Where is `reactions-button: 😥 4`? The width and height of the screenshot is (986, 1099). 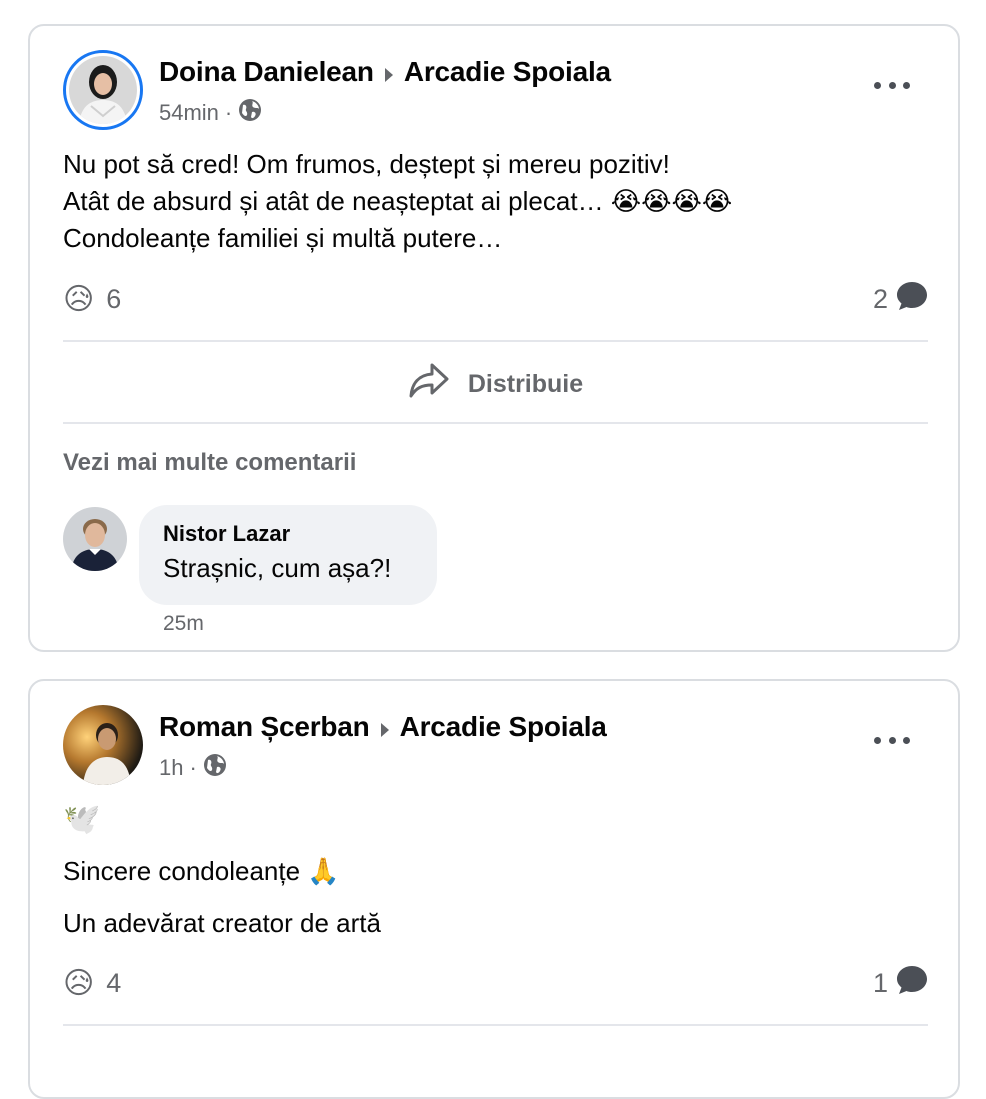
reactions-button: 😥 4 is located at coordinates (92, 983).